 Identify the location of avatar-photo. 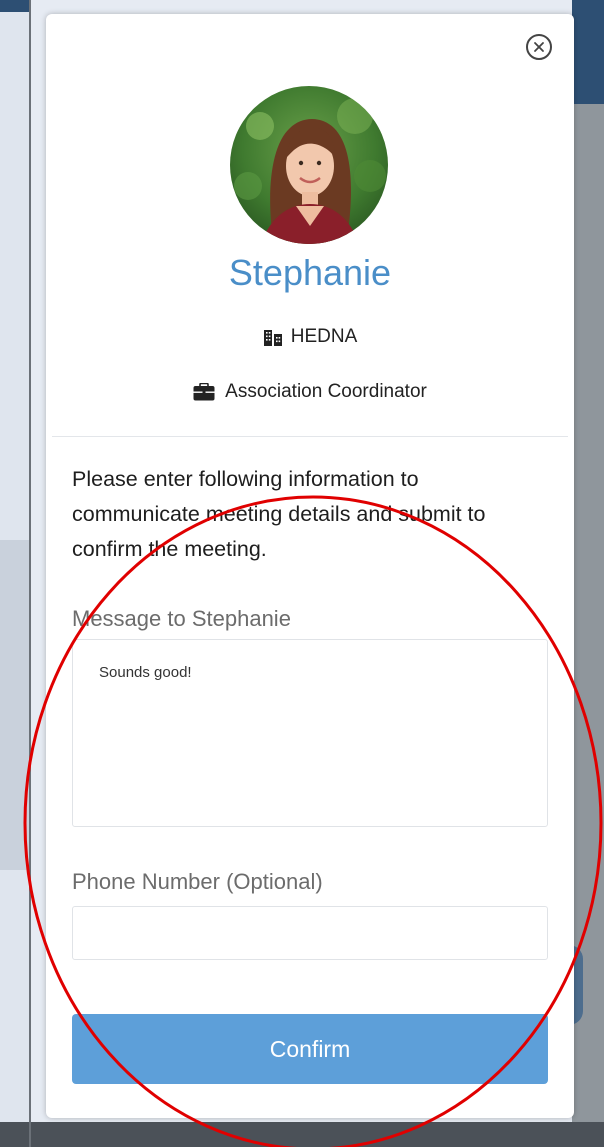
(309, 165).